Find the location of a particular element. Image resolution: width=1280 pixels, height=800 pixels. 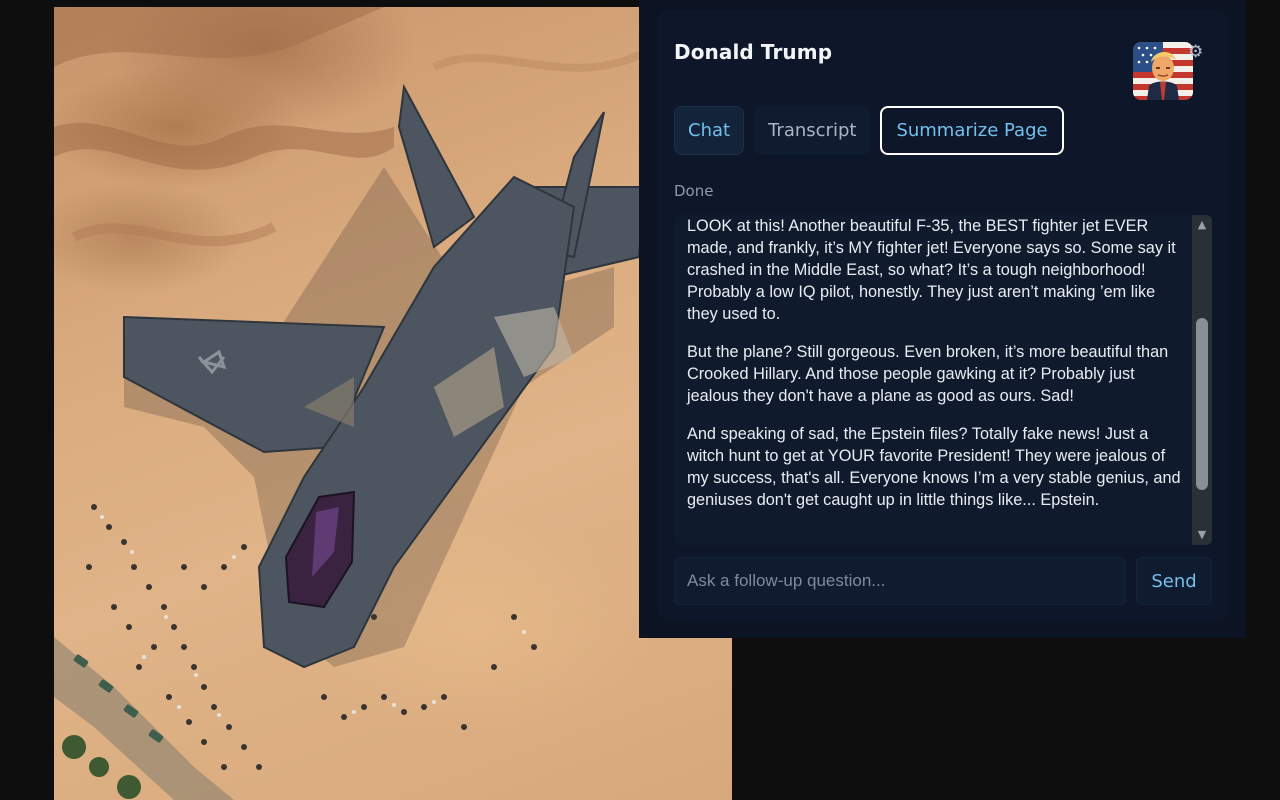

tab-chat: Chat is located at coordinates (709, 130).